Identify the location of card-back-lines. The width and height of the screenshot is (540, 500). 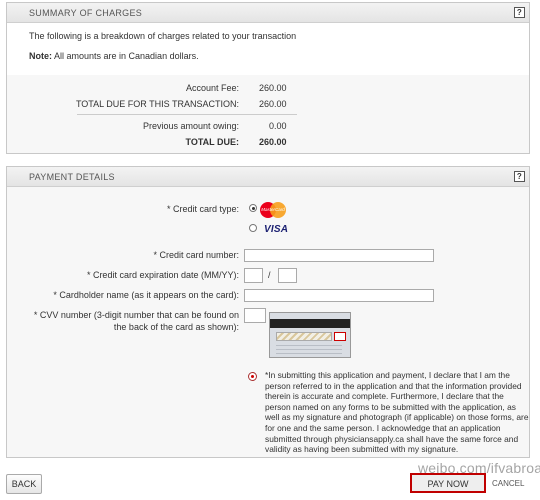
(309, 350).